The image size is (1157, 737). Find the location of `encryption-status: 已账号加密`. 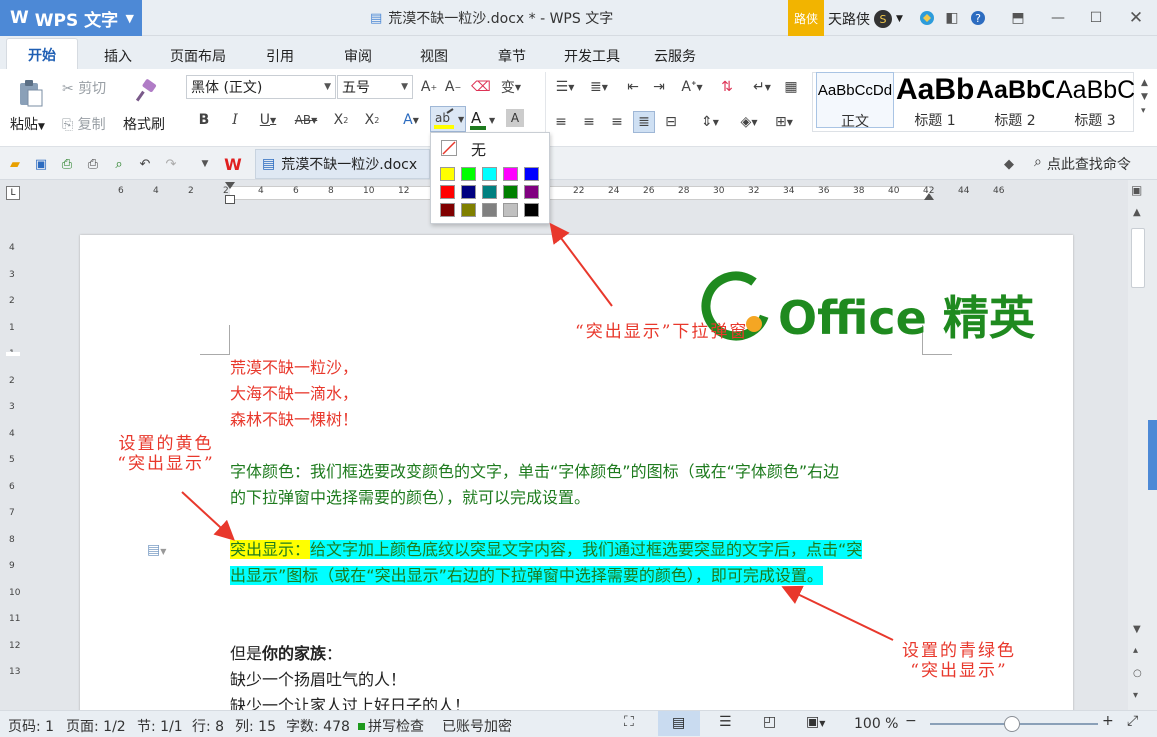

encryption-status: 已账号加密 is located at coordinates (477, 726).